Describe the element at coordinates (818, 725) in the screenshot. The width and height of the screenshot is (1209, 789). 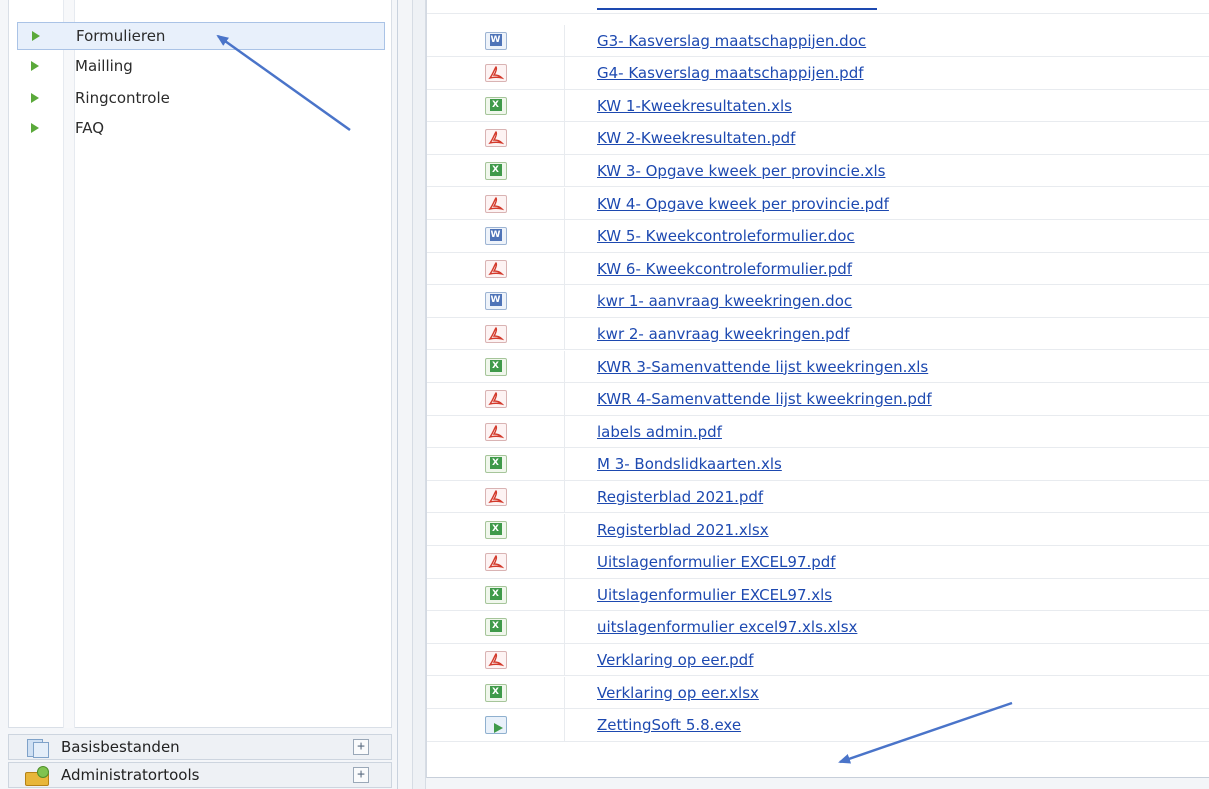
I see `file-row: ZettingSoft 5.8.exe` at that location.